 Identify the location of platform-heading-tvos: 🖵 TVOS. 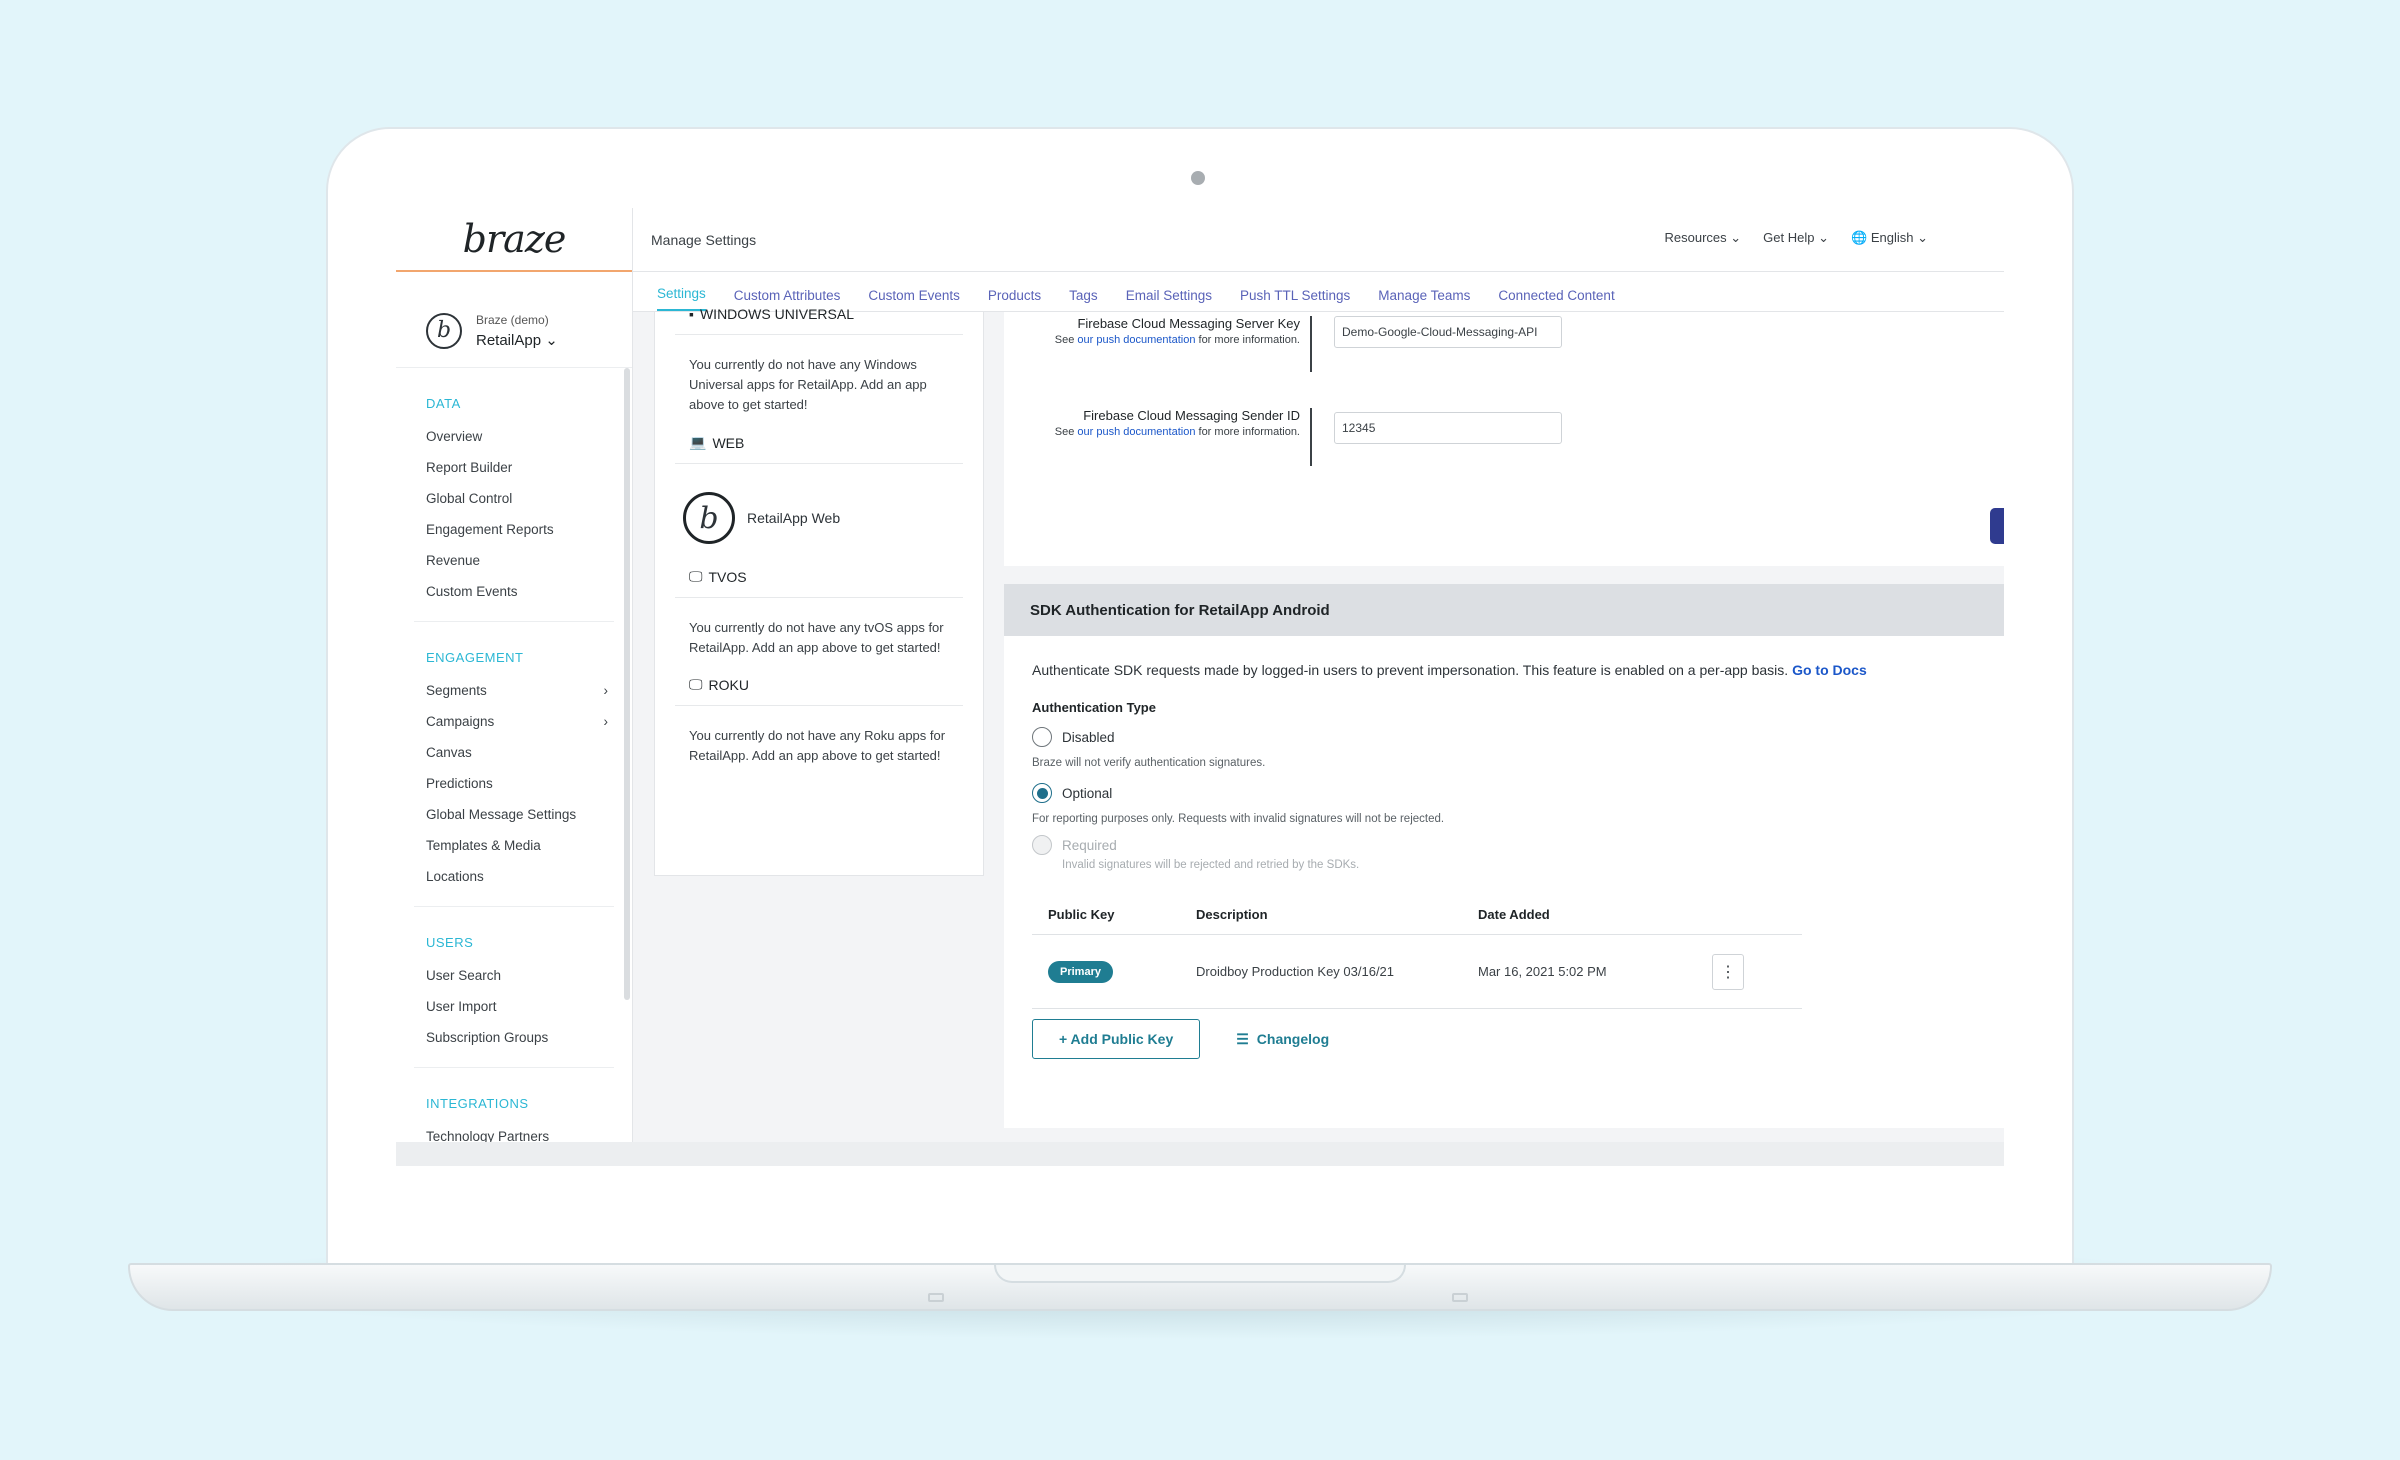
(819, 583).